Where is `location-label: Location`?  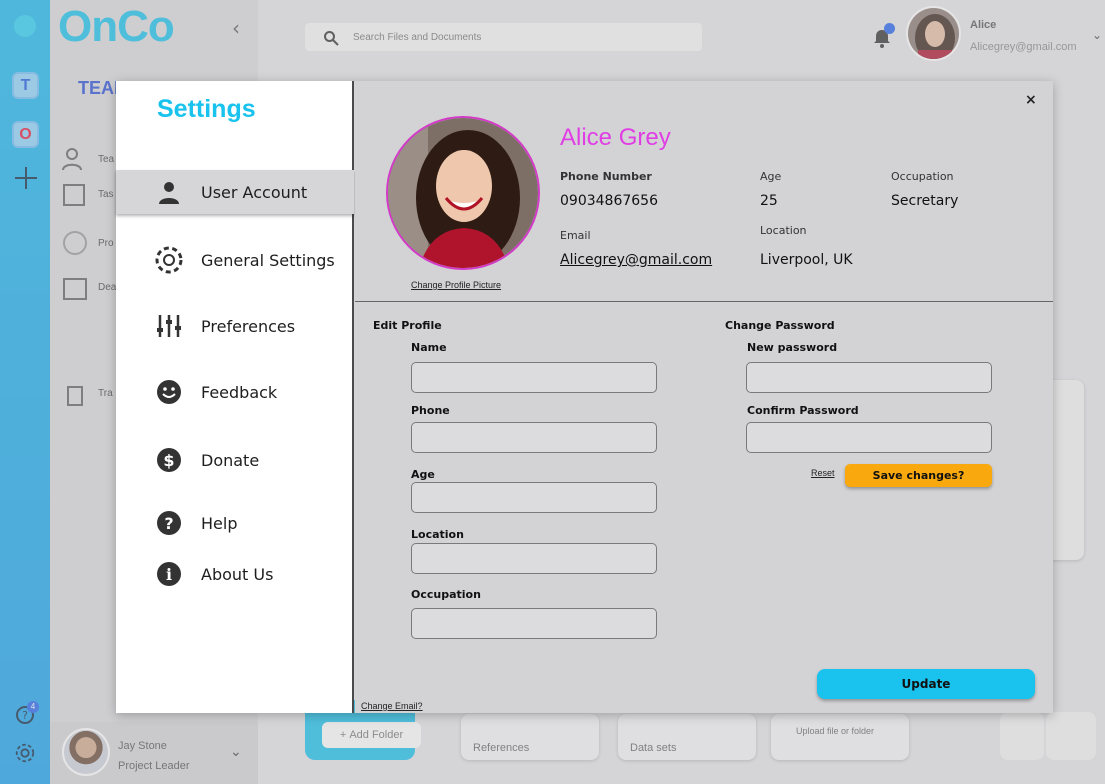 location-label: Location is located at coordinates (783, 230).